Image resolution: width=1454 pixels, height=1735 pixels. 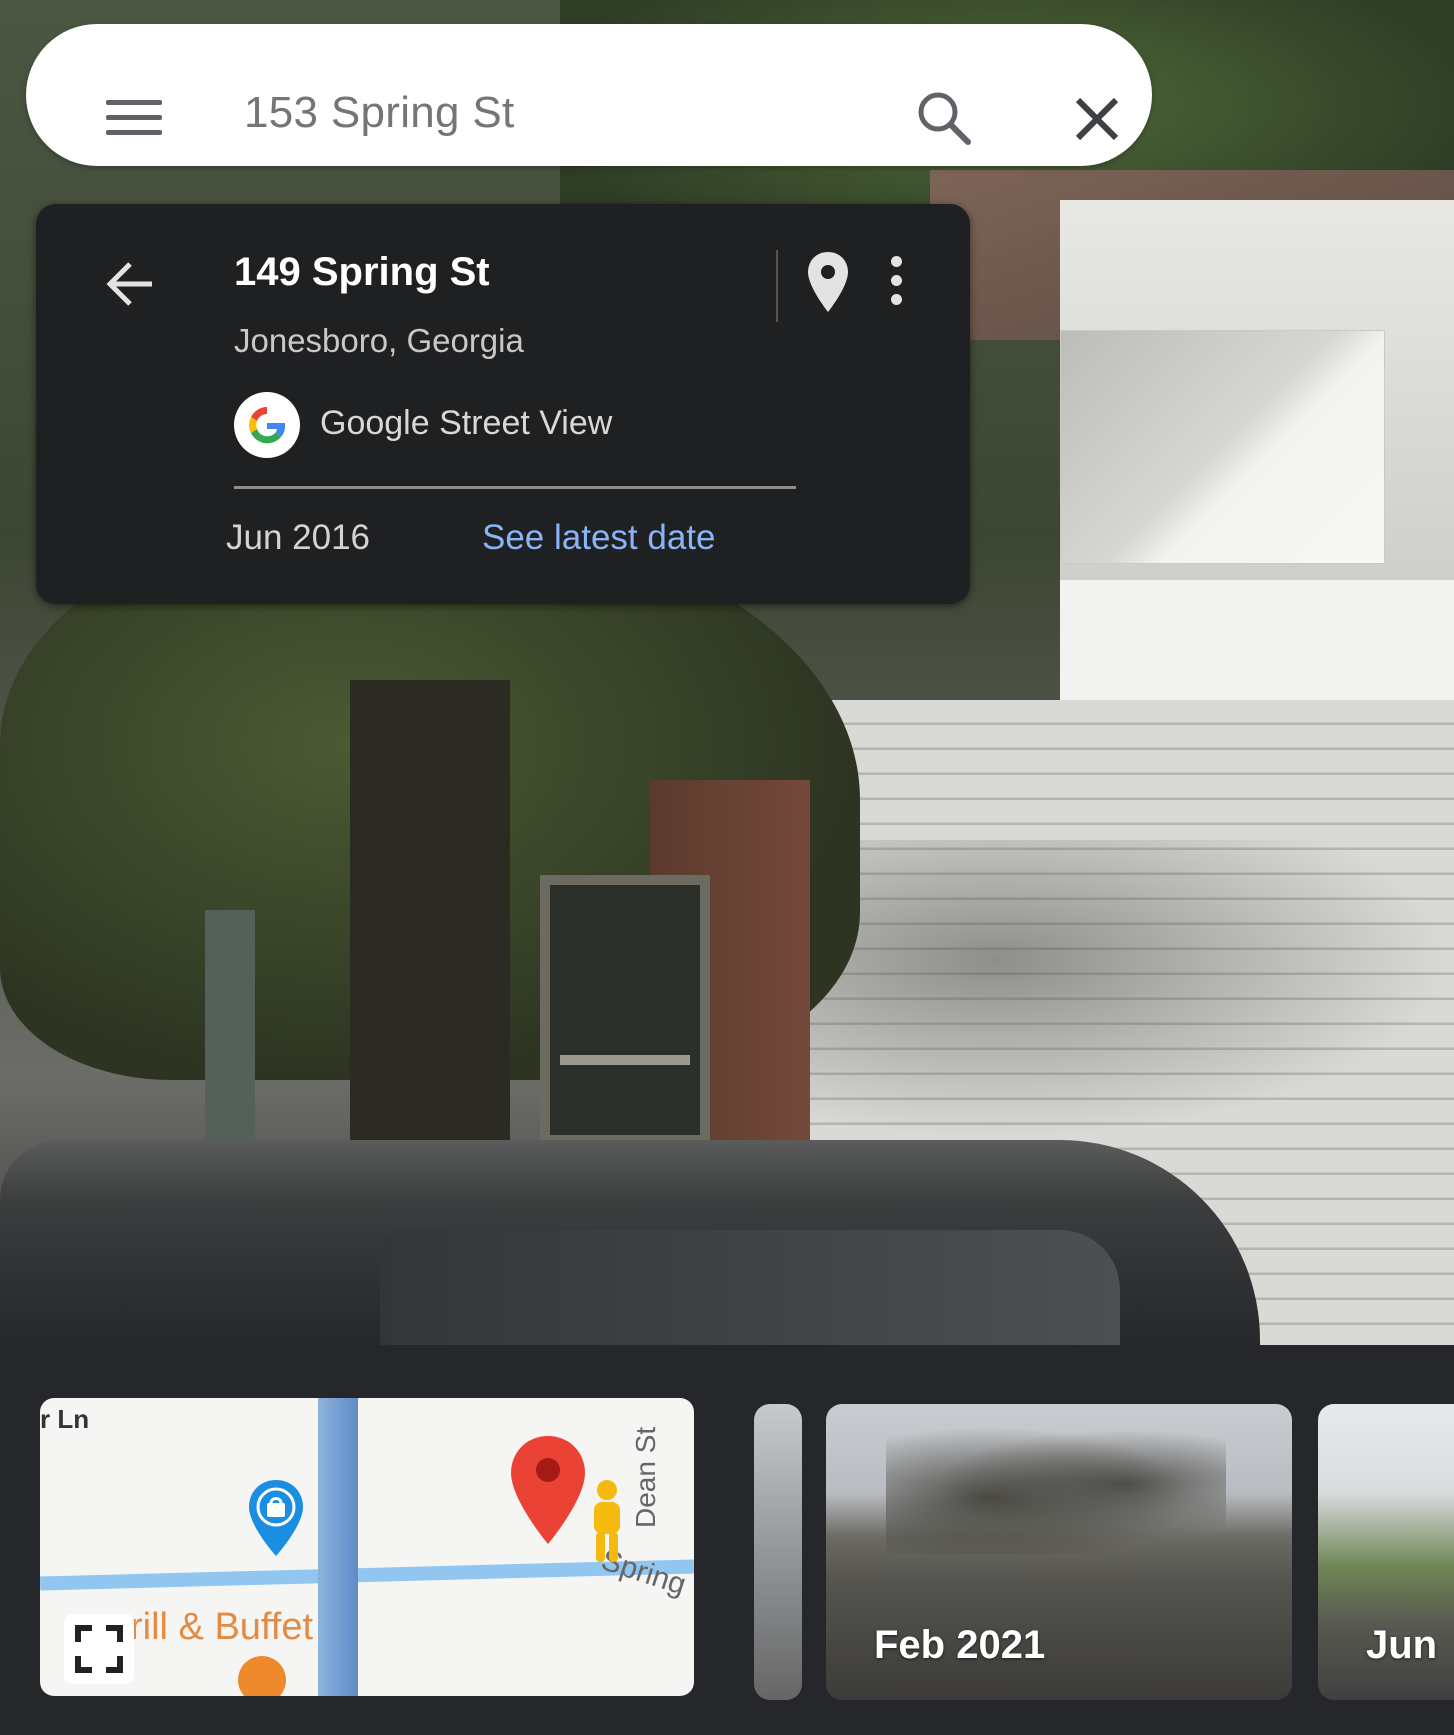 I want to click on thumbnail-date-label: Jun, so click(x=1402, y=1645).